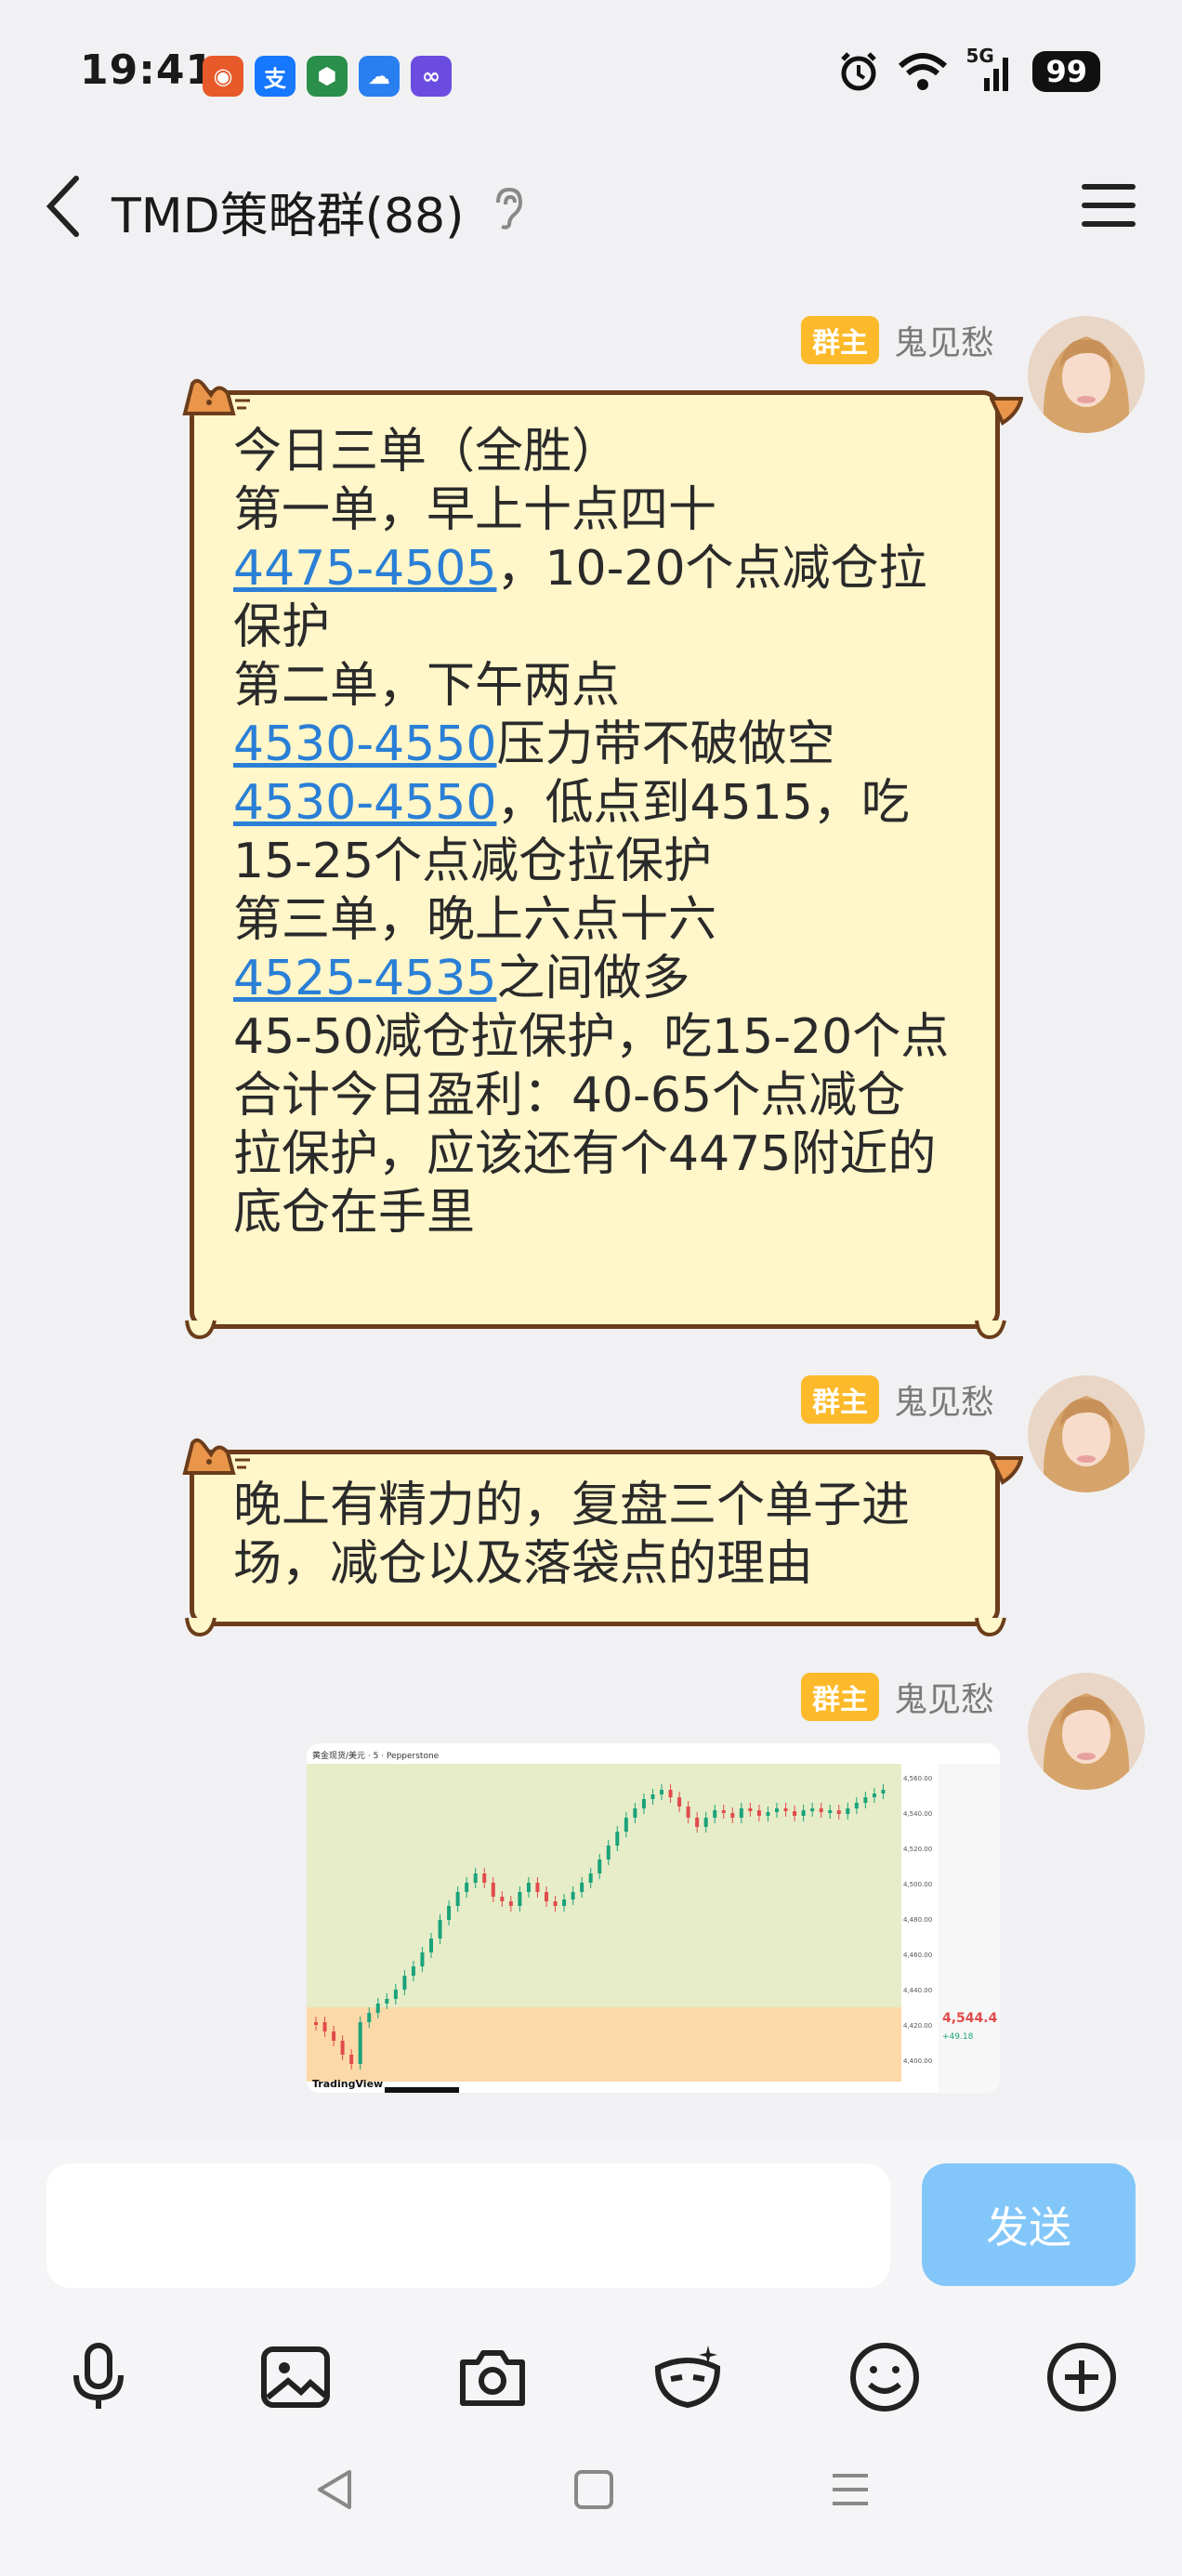 The image size is (1182, 2576). I want to click on chart-area-lower, so click(604, 2044).